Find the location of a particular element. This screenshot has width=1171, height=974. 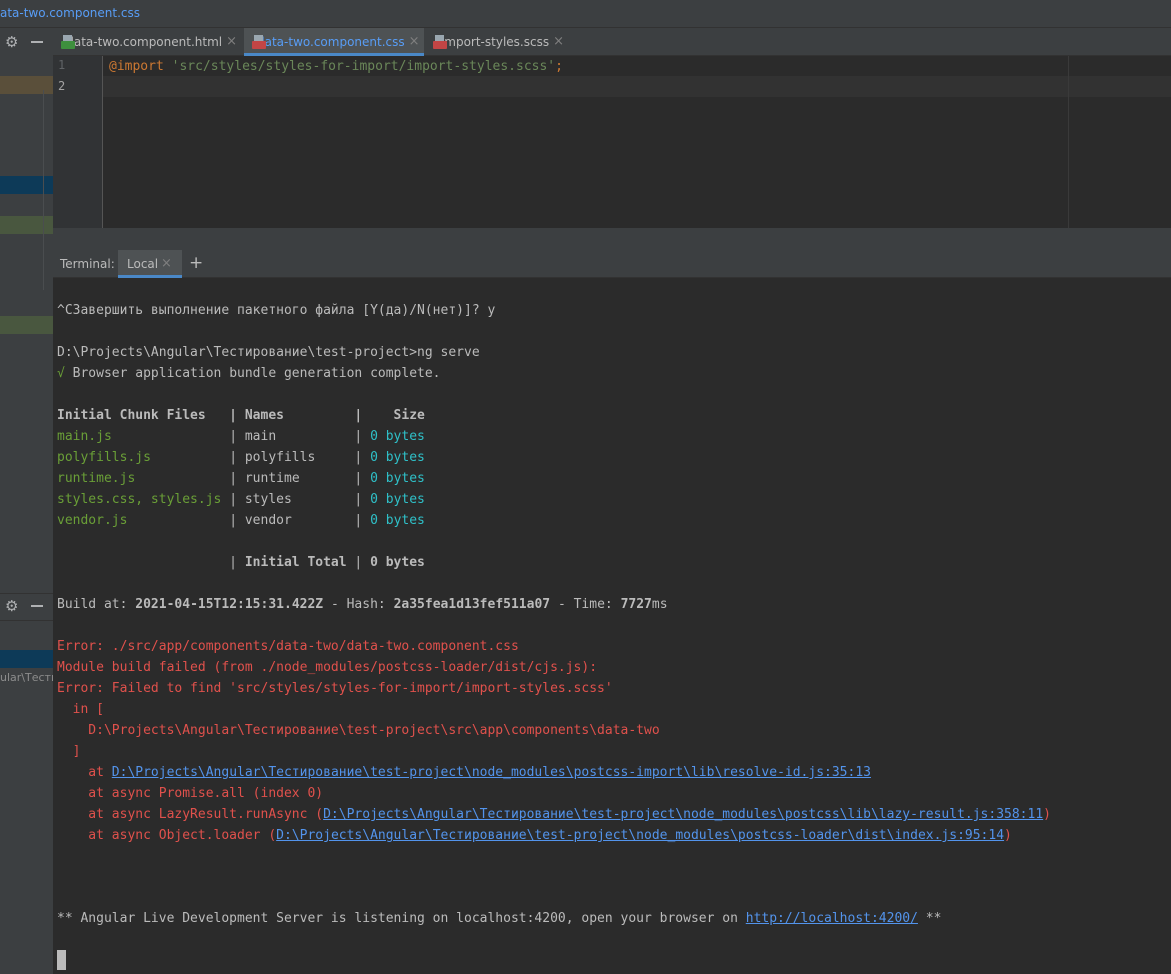

right-margin-guide is located at coordinates (1068, 142).